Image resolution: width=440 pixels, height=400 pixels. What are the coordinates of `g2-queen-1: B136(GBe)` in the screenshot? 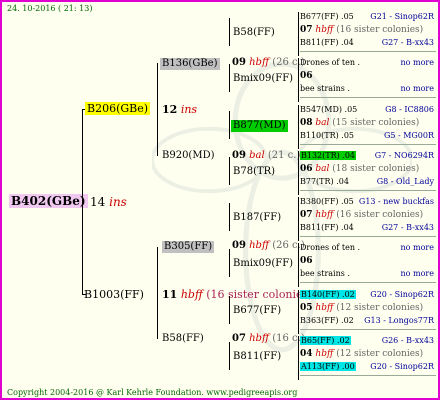 It's located at (190, 64).